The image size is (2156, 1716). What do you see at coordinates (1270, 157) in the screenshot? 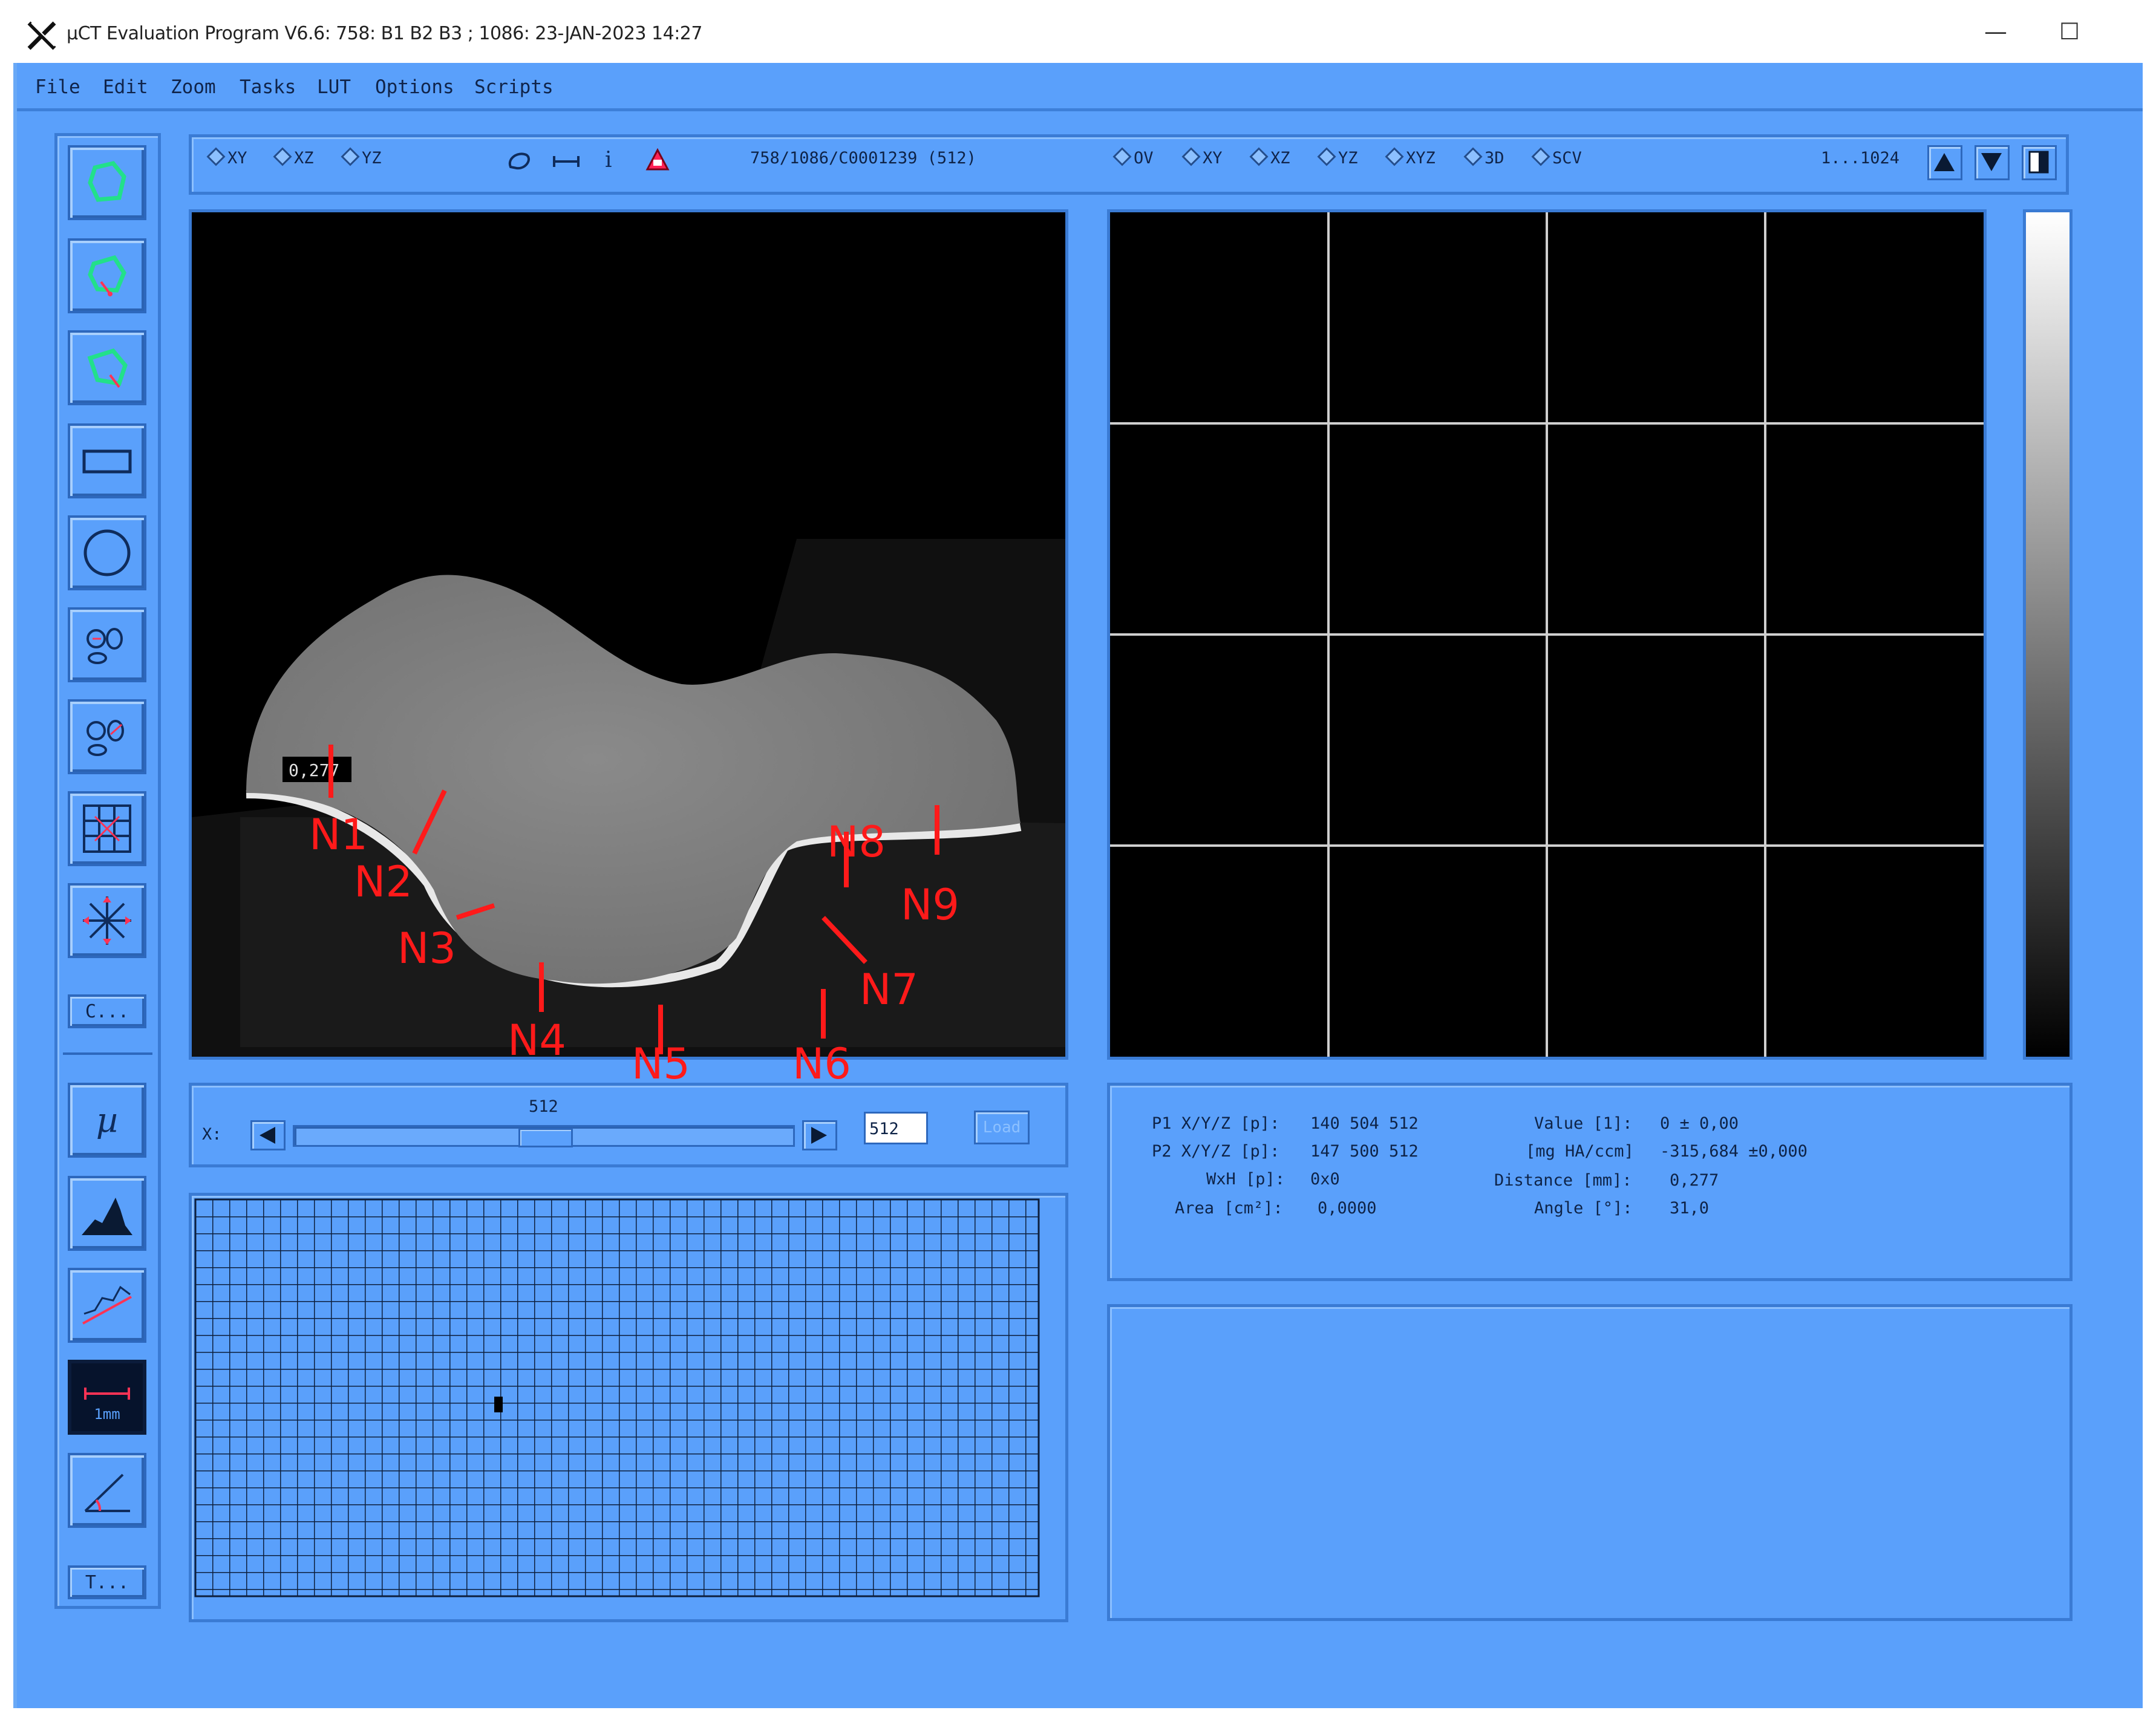
I see `radio-display-xz: XZ` at bounding box center [1270, 157].